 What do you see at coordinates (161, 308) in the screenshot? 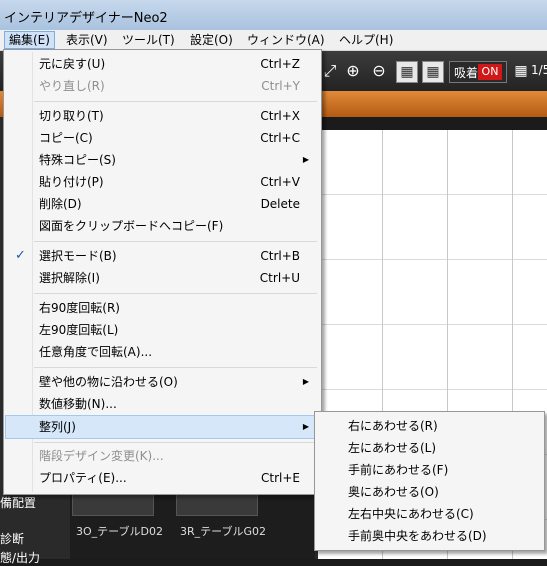
I see `menu-item-rotate-right: 右90度回転(R)` at bounding box center [161, 308].